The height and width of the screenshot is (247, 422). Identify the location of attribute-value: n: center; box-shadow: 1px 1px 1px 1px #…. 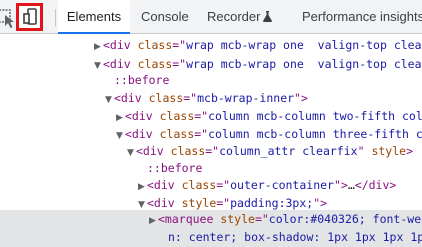
(295, 237).